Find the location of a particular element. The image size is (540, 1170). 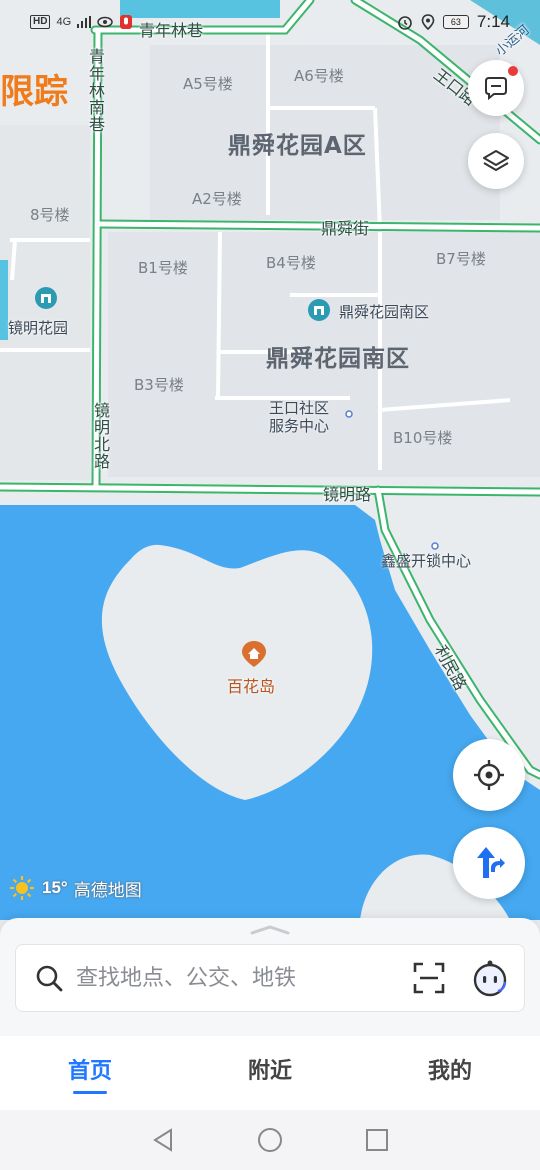

road-label-qingnianlin-south: 青年林南巷 is located at coordinates (95, 90).